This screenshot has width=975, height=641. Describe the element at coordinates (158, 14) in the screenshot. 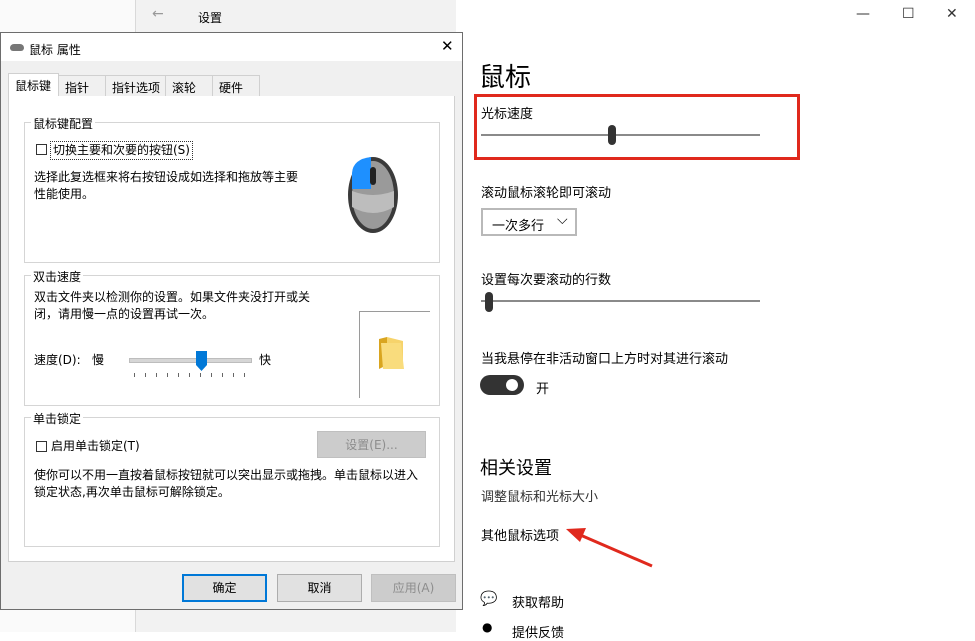

I see `back-arrow-icon: ←` at that location.